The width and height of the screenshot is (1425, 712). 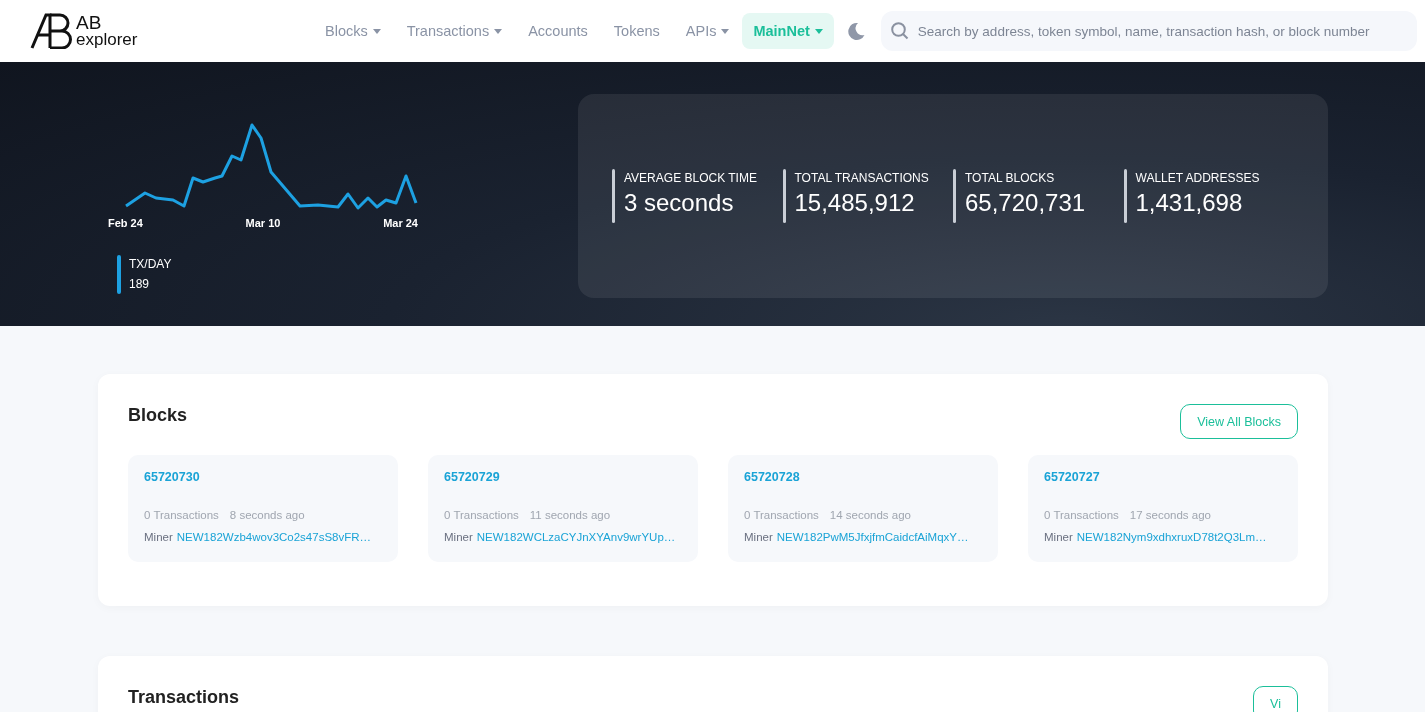 I want to click on logo-icon, so click(x=51, y=31).